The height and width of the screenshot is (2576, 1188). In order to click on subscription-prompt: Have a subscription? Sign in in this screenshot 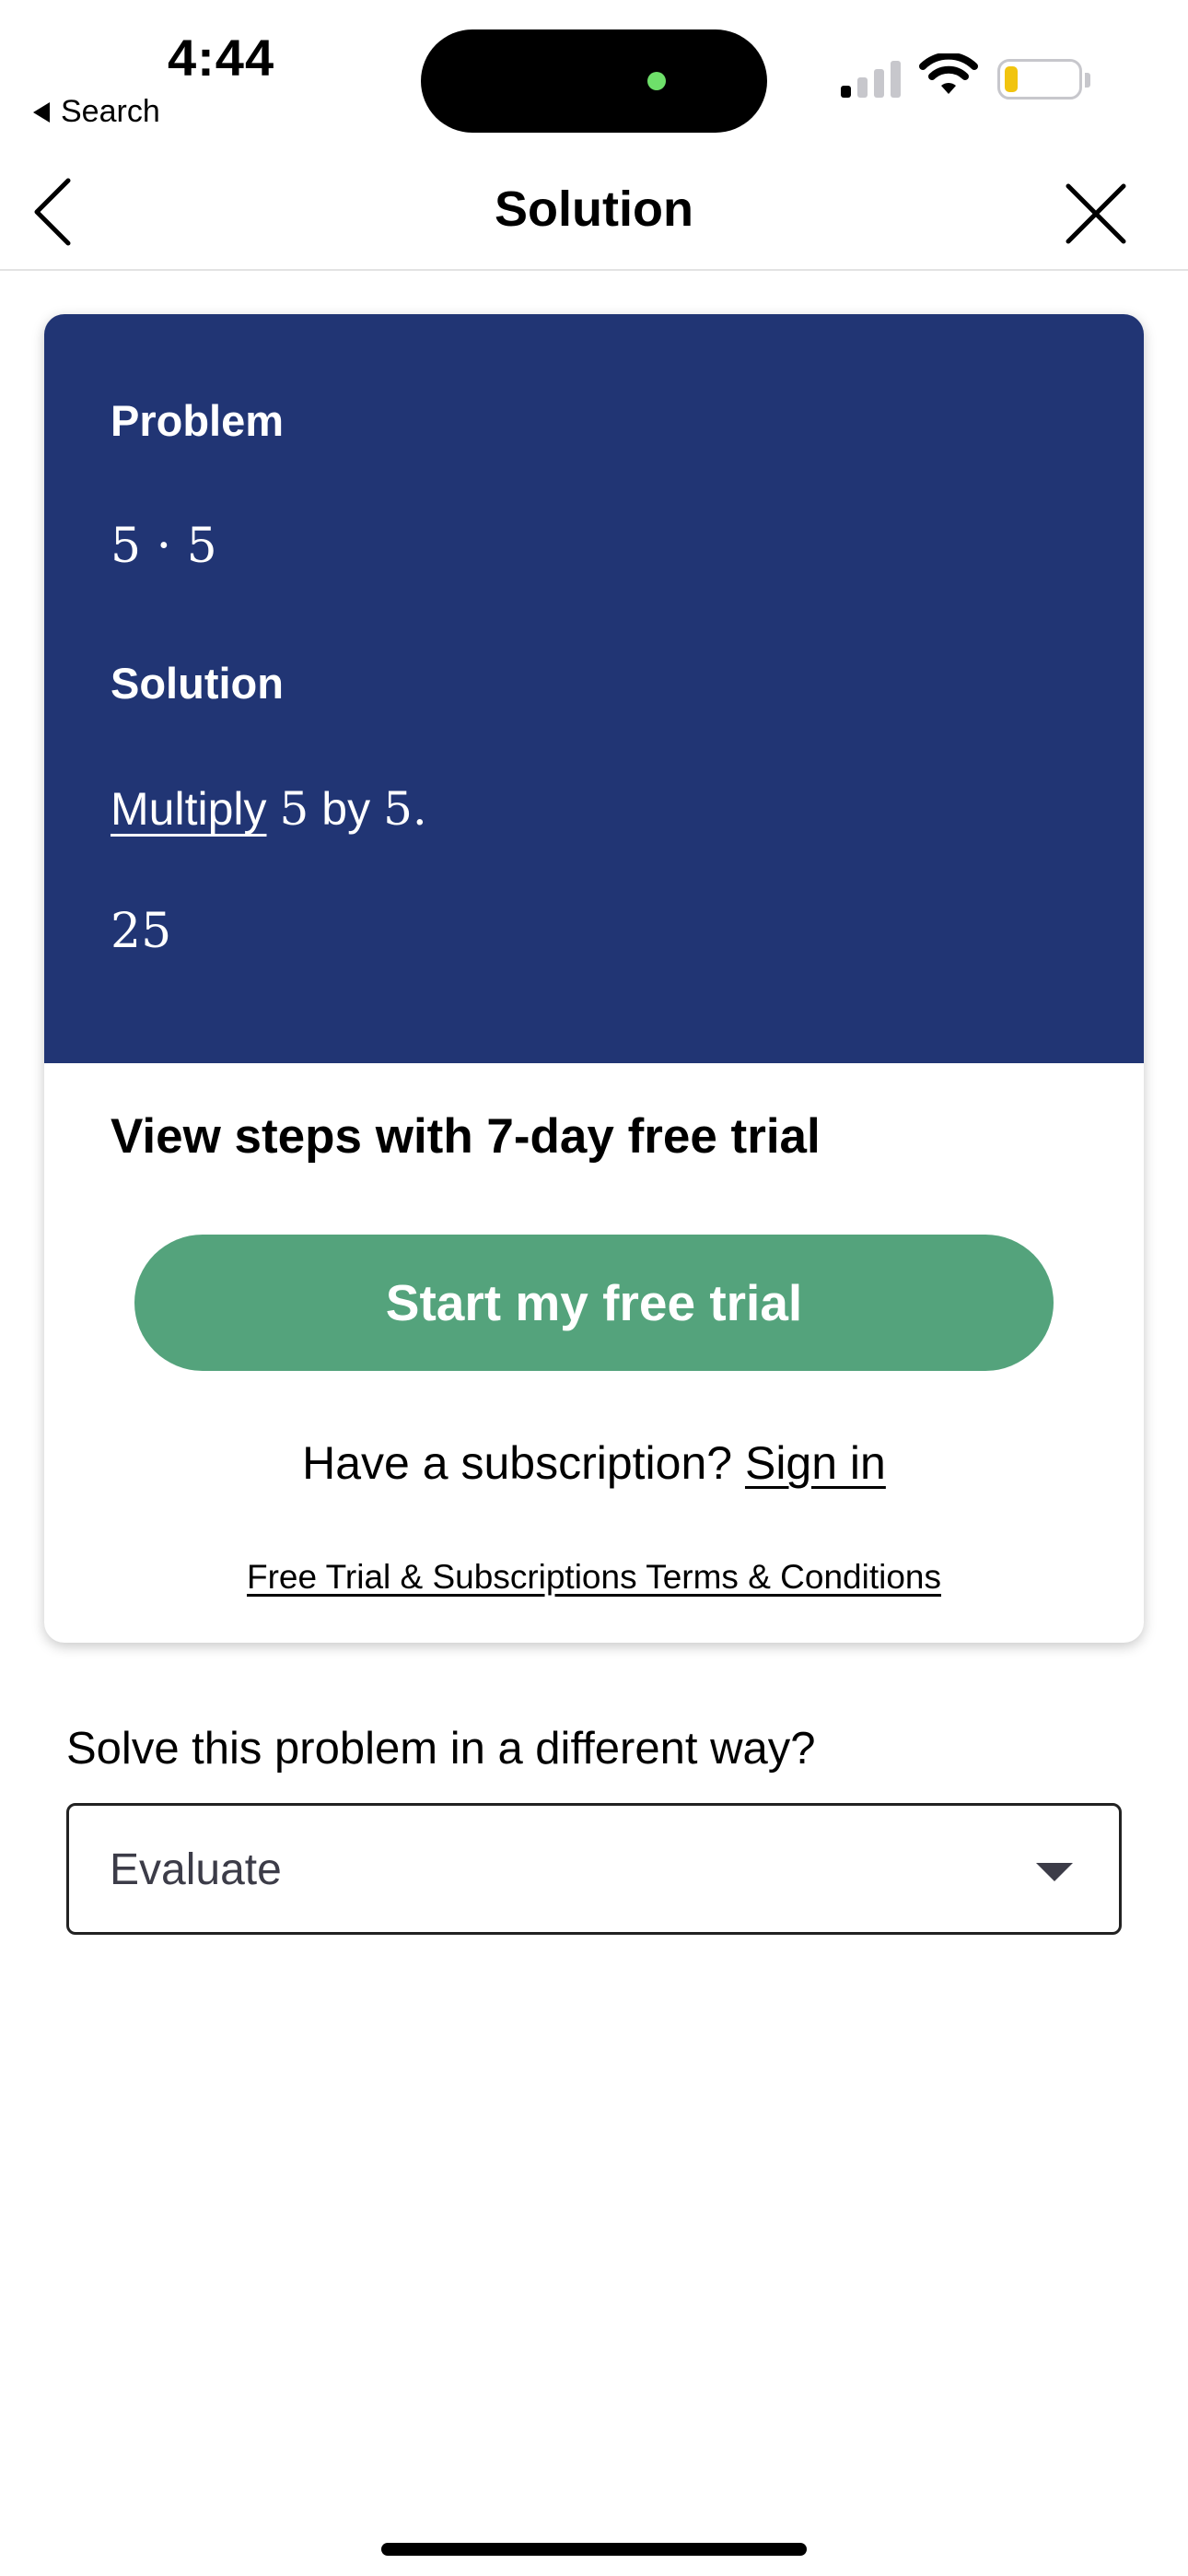, I will do `click(594, 1463)`.